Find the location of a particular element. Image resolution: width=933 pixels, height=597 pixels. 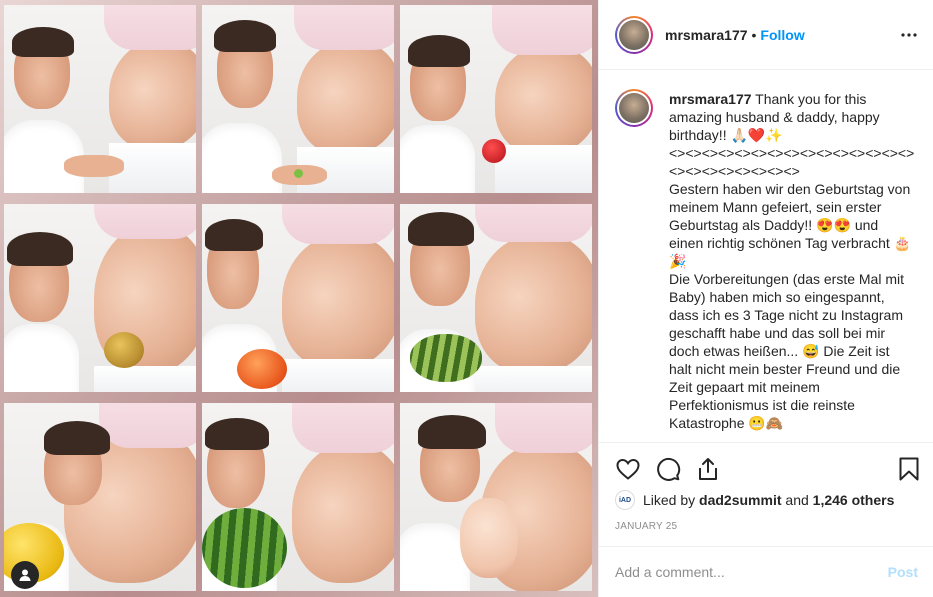

caption-line-17: Perfektionismus ist die reinste is located at coordinates (762, 405).